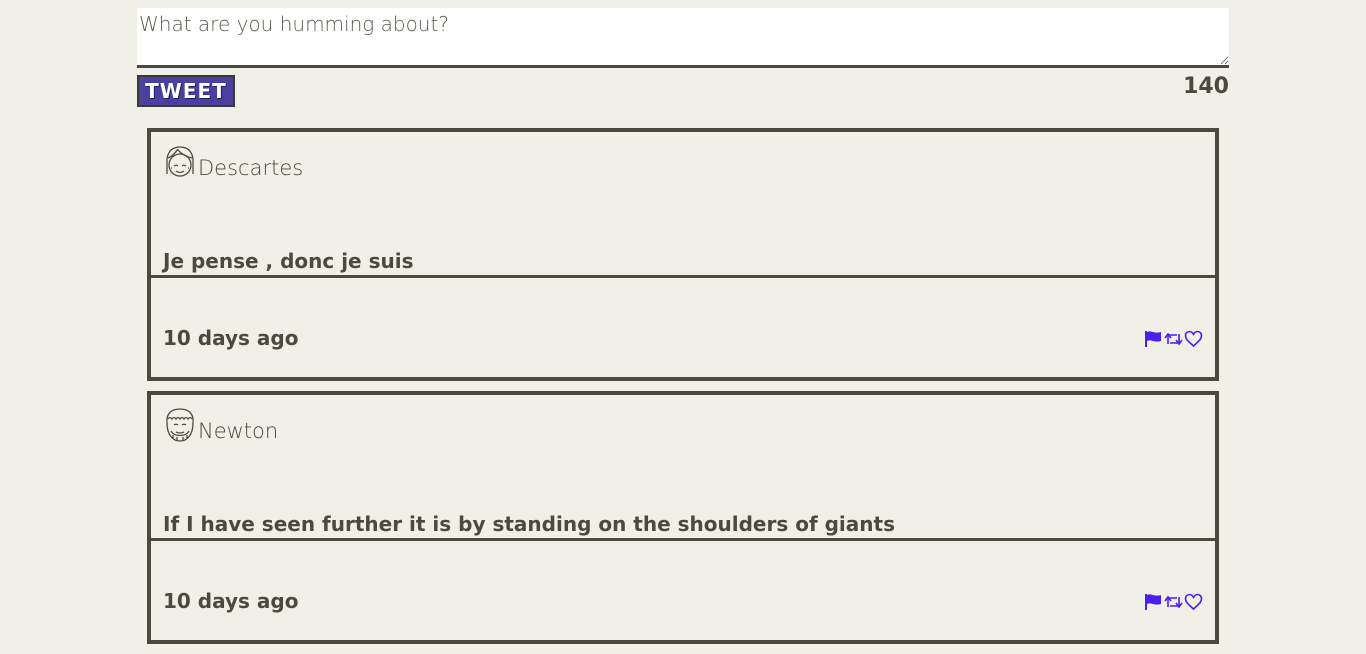 This screenshot has height=654, width=1366. I want to click on author-name: Newton, so click(238, 432).